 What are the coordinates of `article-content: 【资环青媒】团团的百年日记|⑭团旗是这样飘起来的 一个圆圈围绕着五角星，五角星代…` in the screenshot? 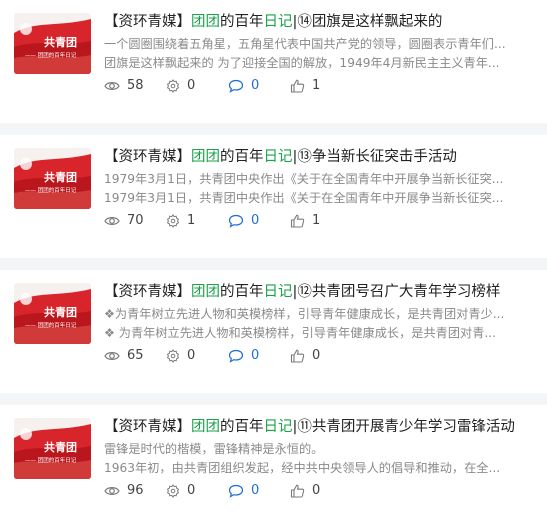 It's located at (320, 42).